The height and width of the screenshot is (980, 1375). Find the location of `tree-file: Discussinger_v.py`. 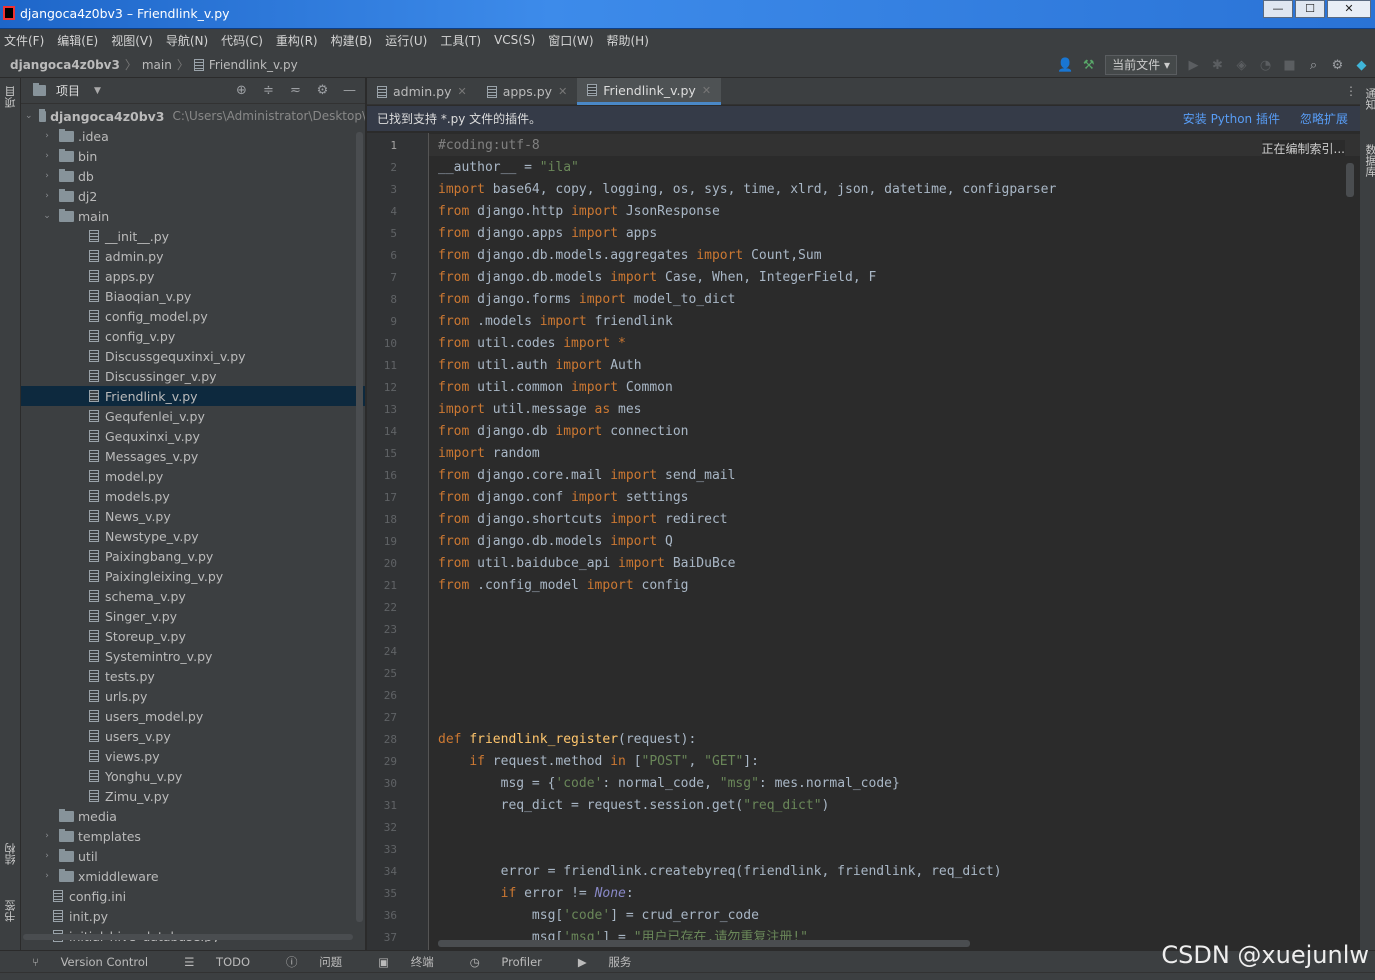

tree-file: Discussinger_v.py is located at coordinates (193, 376).